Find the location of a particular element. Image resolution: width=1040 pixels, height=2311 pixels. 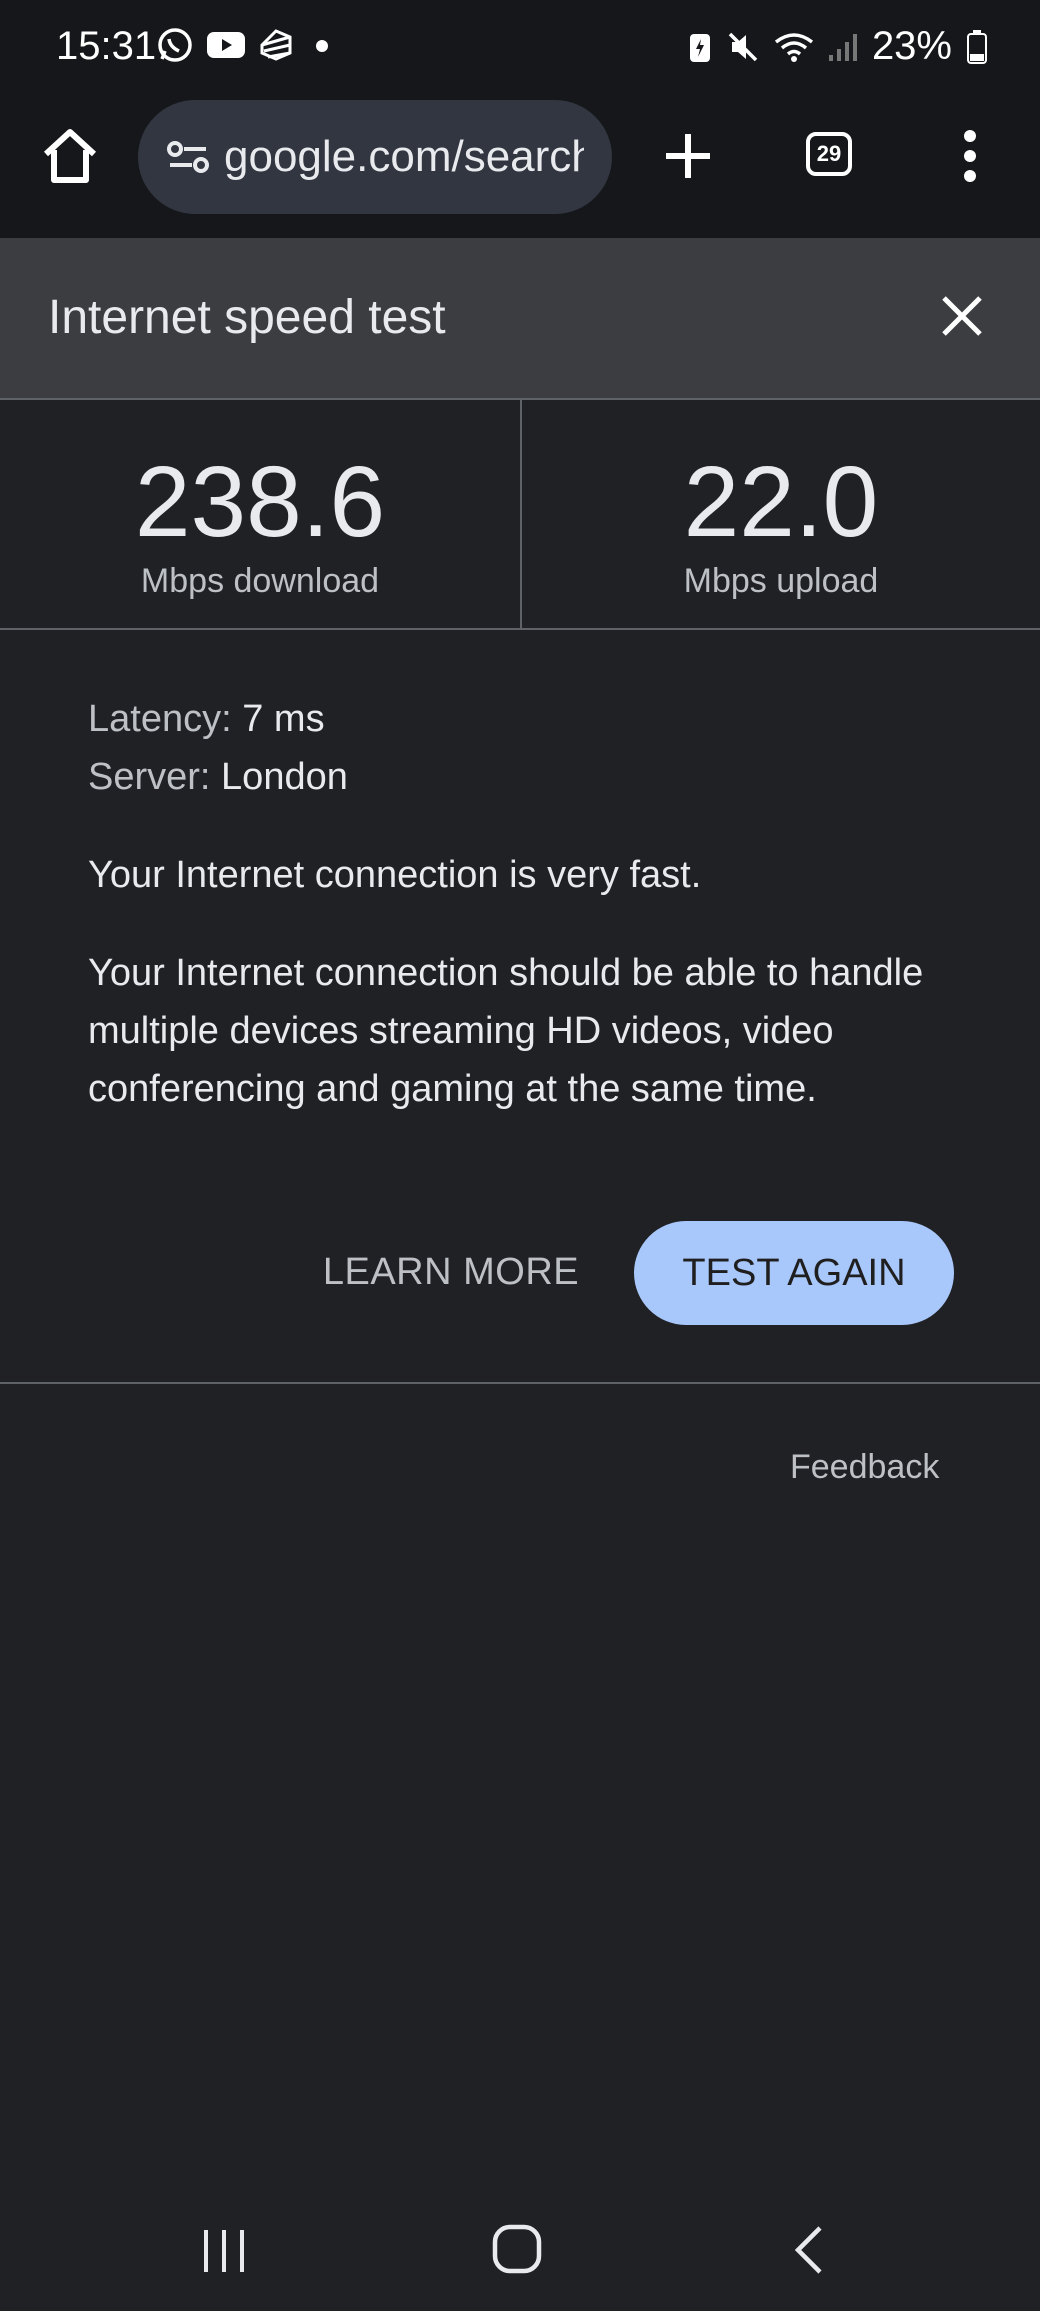

speed-metrics: 238.6 Mbps download 22.0 Mbps upload is located at coordinates (520, 515).